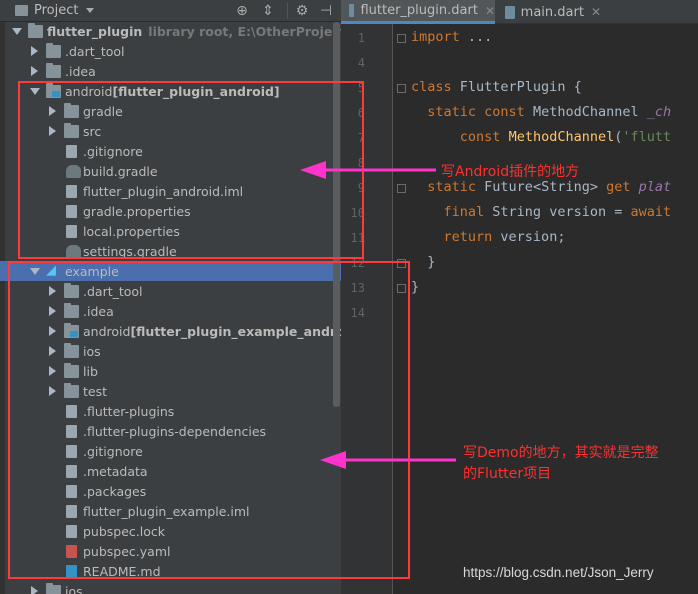  I want to click on android-note: 写Android插件的地方, so click(510, 172).